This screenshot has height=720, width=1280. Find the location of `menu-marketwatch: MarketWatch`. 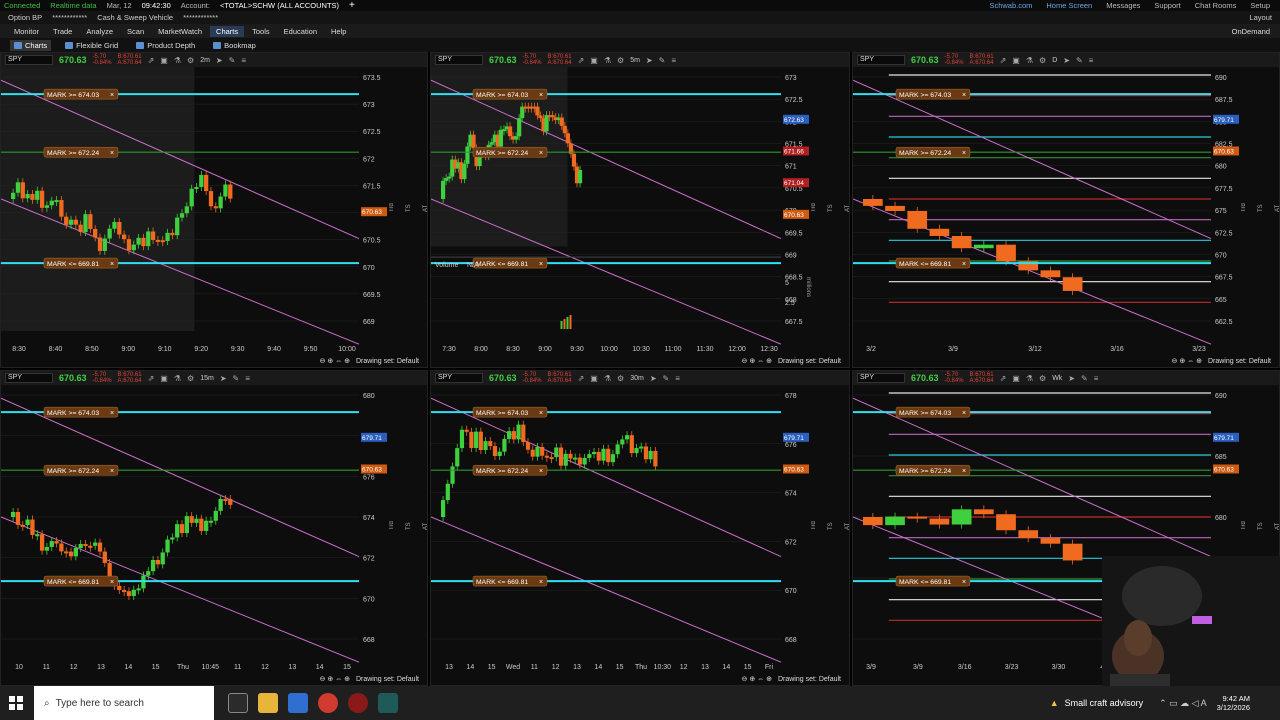

menu-marketwatch: MarketWatch is located at coordinates (180, 31).